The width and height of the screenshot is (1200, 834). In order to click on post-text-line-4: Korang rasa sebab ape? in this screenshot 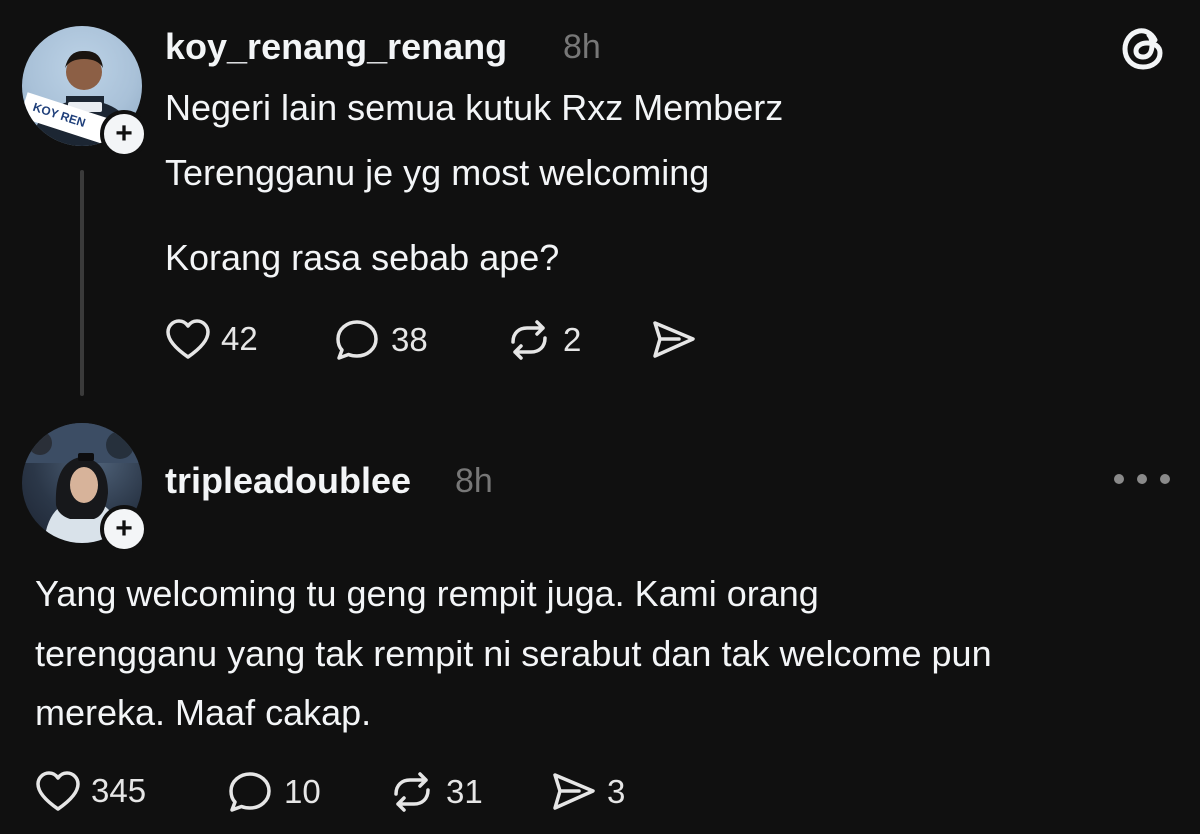, I will do `click(362, 257)`.